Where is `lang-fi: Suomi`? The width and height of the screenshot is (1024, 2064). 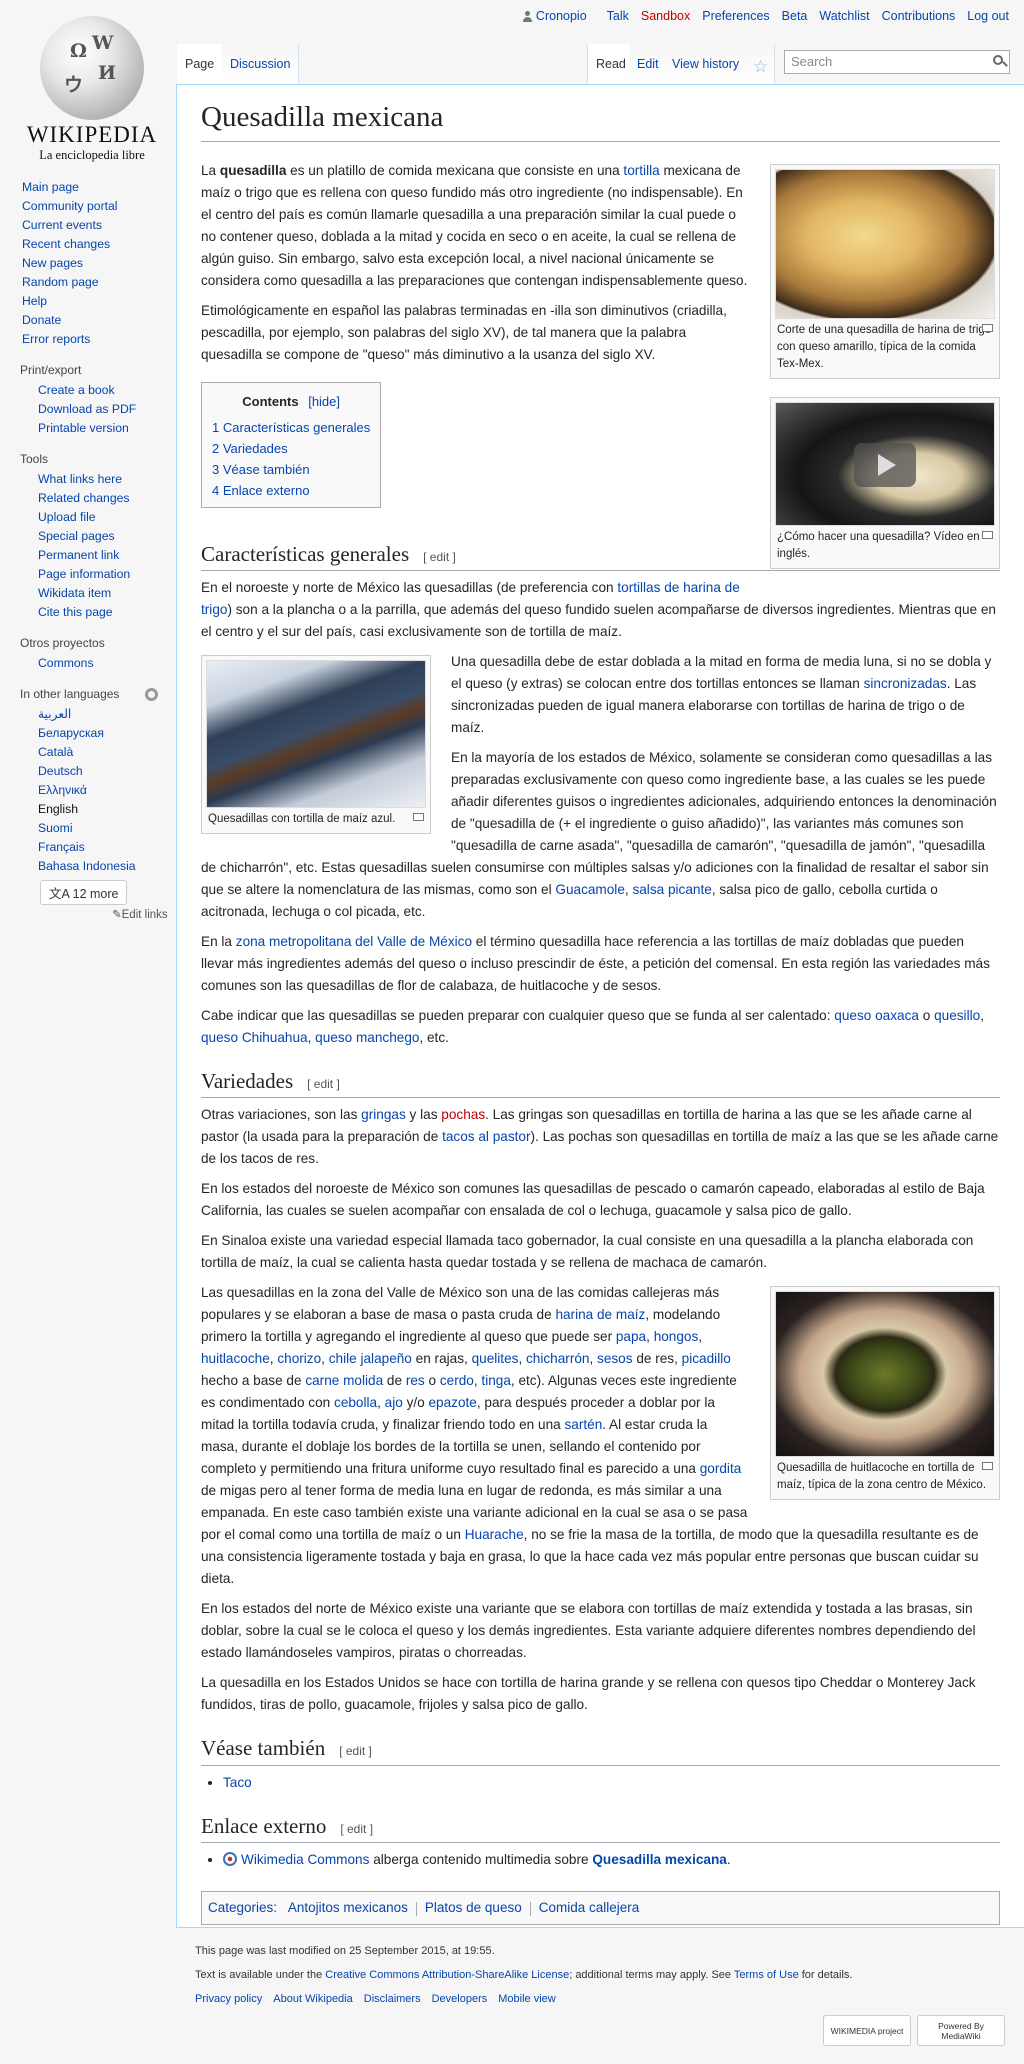
lang-fi: Suomi is located at coordinates (55, 828).